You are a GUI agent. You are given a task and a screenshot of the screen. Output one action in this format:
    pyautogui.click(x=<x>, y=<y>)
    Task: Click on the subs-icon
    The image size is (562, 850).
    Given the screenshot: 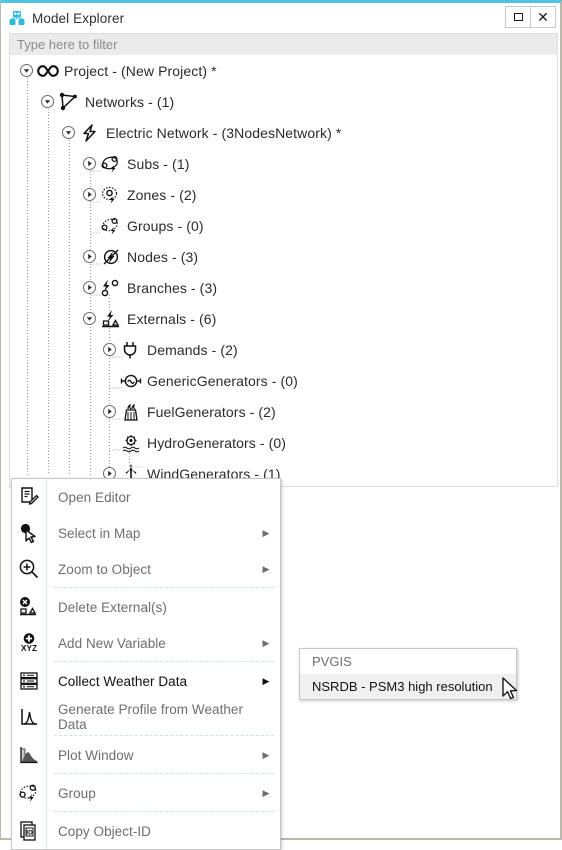 What is the action you would take?
    pyautogui.click(x=111, y=164)
    